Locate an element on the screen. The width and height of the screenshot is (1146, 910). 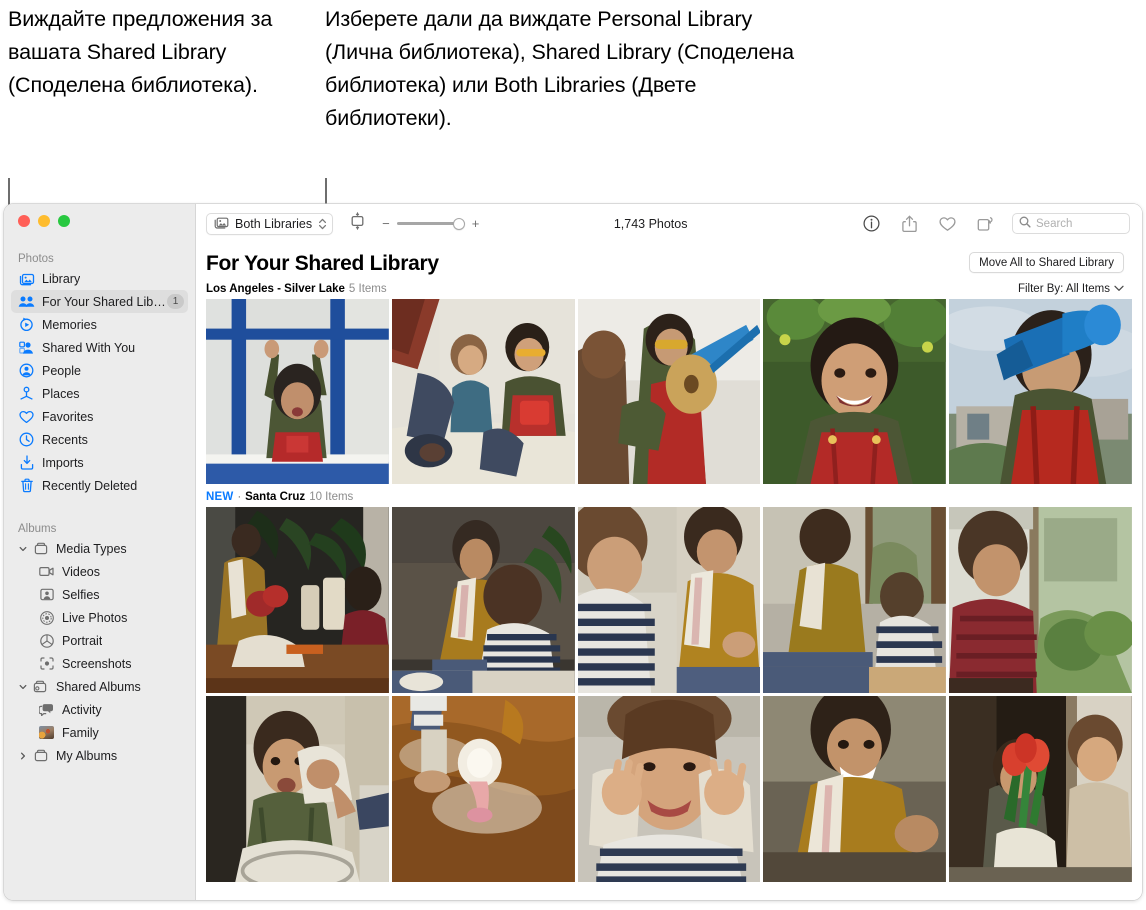
folder-icon is located at coordinates (40, 756).